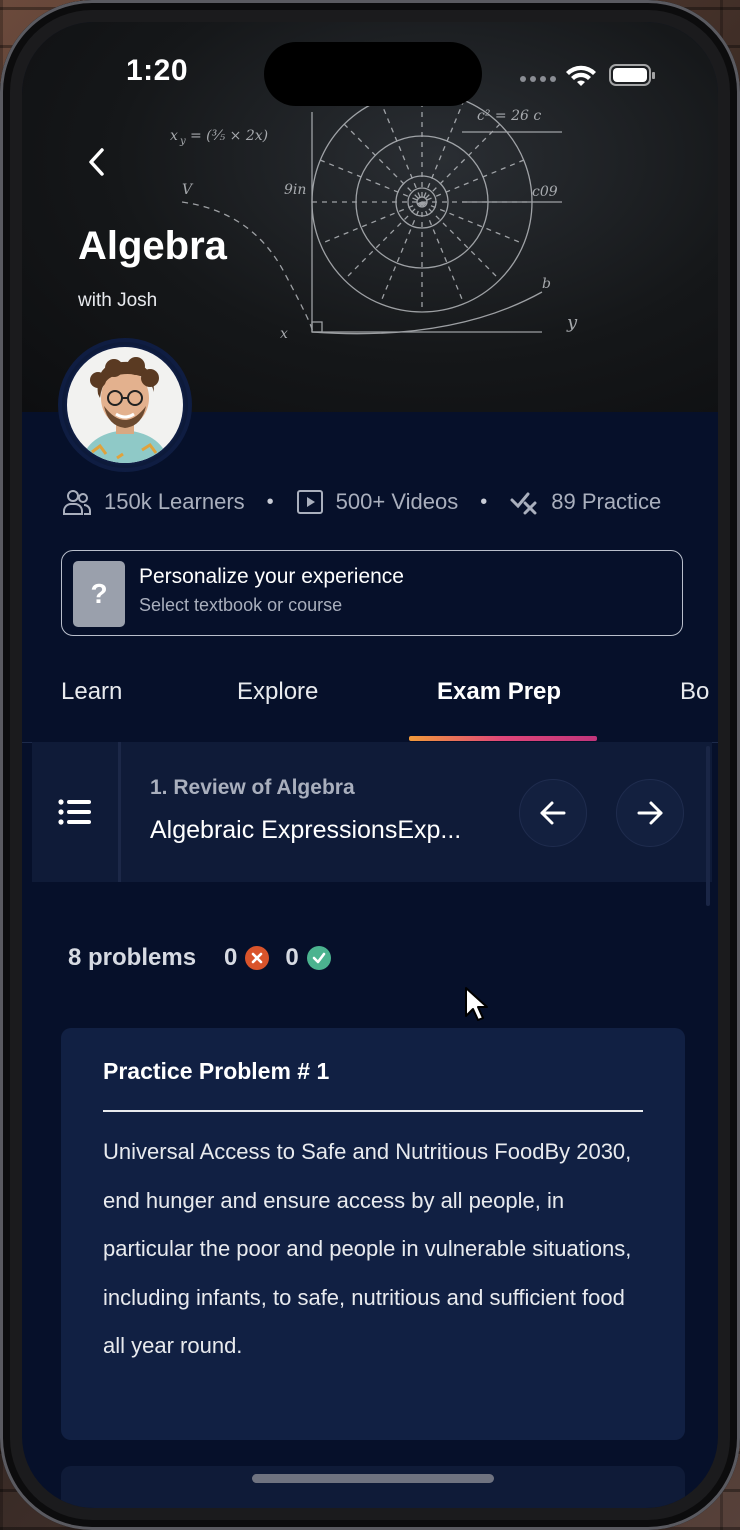 The width and height of the screenshot is (740, 1530). What do you see at coordinates (373, 1487) in the screenshot?
I see `next-problem-card` at bounding box center [373, 1487].